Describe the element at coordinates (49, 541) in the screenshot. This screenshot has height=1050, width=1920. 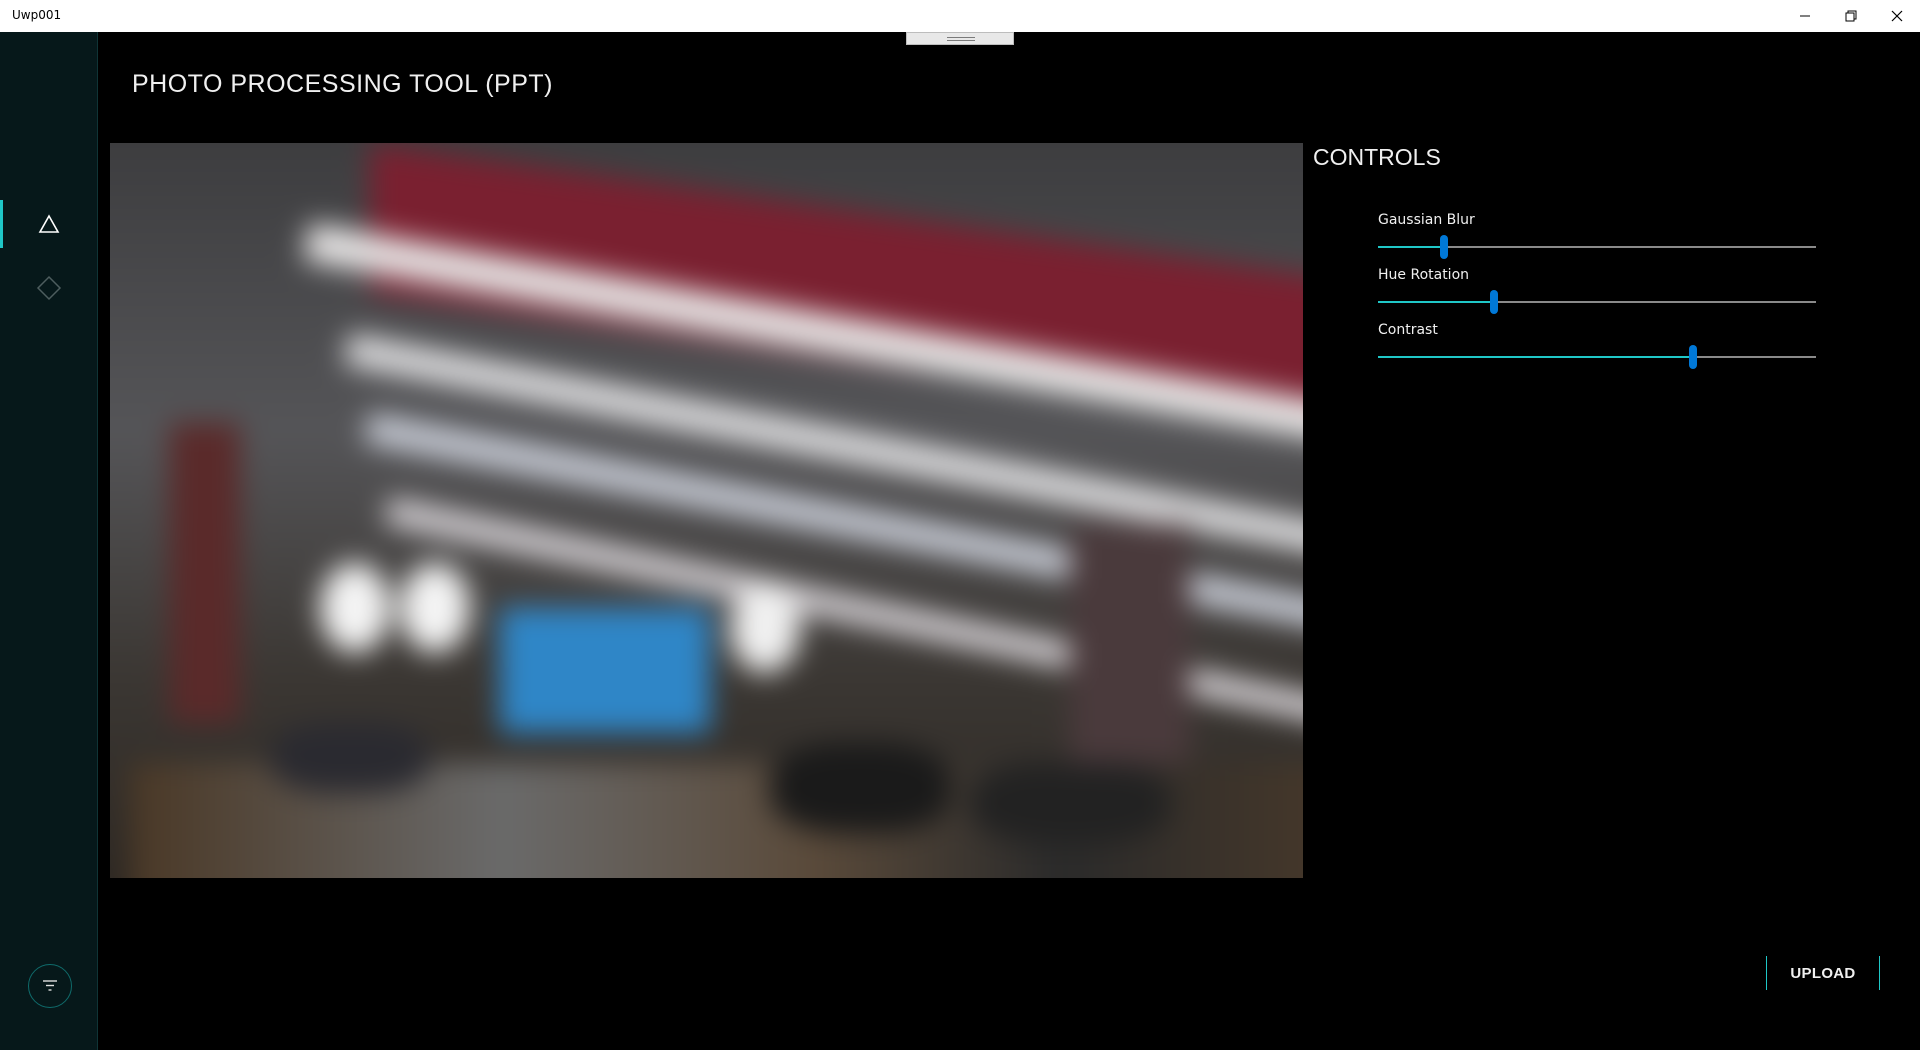
I see `side-navigation` at that location.